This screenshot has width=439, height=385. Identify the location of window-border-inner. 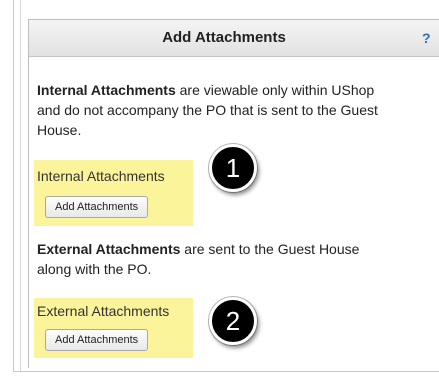
(20, 186).